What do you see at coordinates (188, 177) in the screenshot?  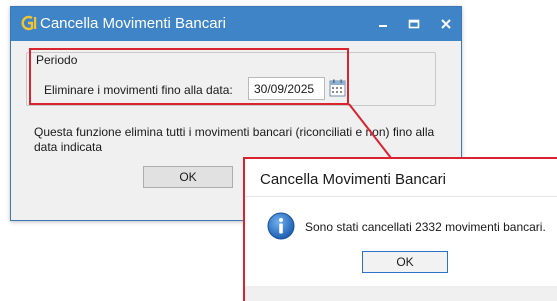 I see `ok-button: OK` at bounding box center [188, 177].